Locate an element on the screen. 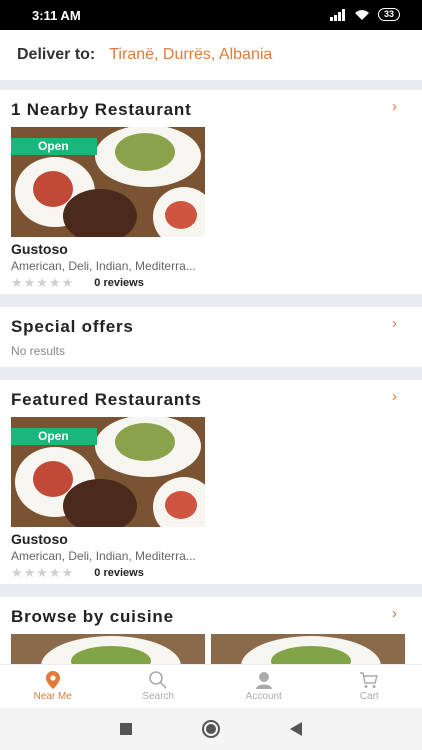 This screenshot has width=422, height=750. deliver-location: Tiranë, Durrës, Albania is located at coordinates (190, 55).